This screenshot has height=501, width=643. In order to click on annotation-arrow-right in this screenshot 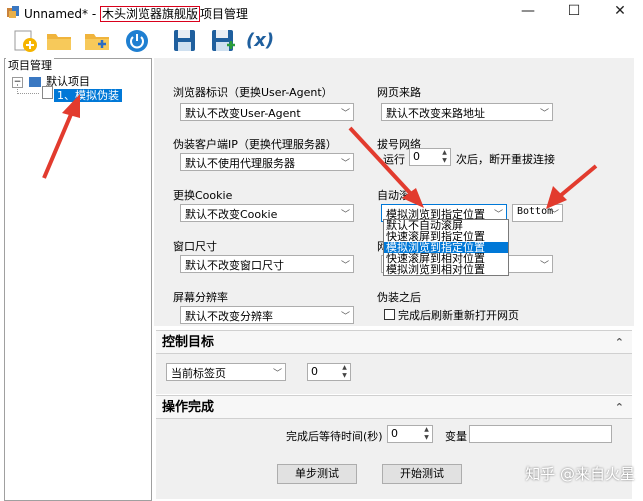, I will do `click(578, 181)`.